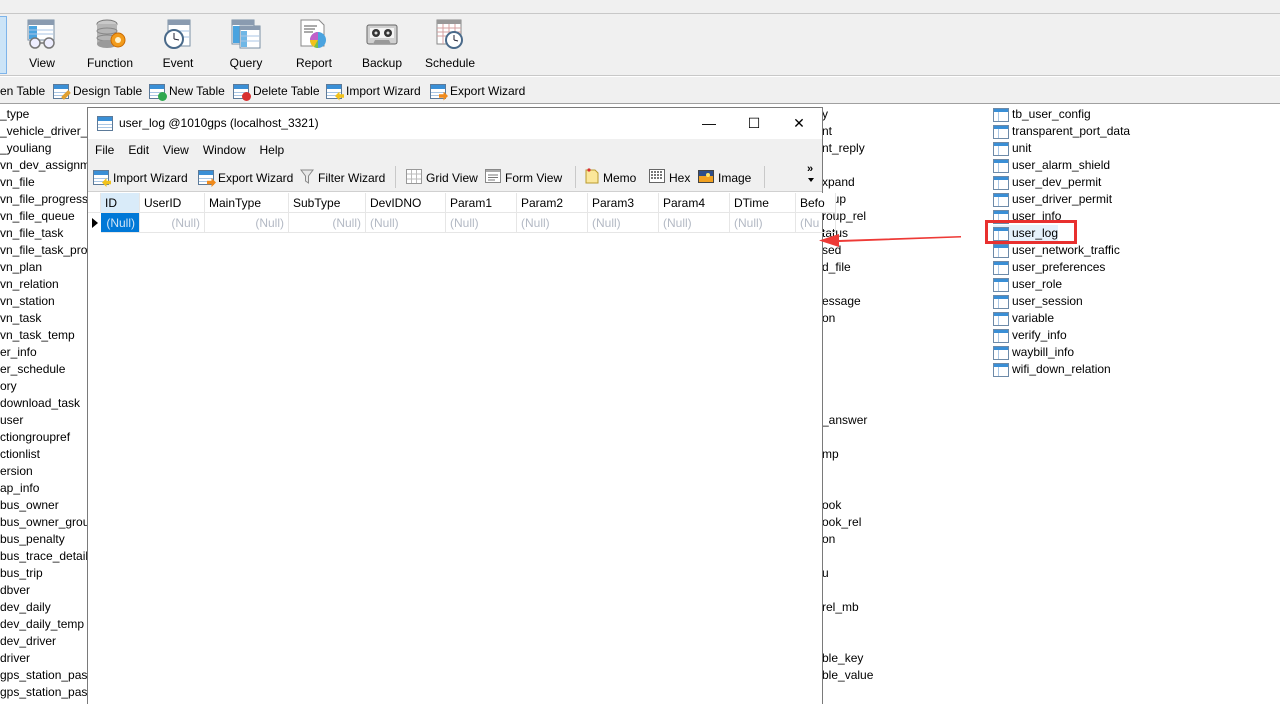  I want to click on object-list-item: vn_file_task_progr, so click(49, 250).